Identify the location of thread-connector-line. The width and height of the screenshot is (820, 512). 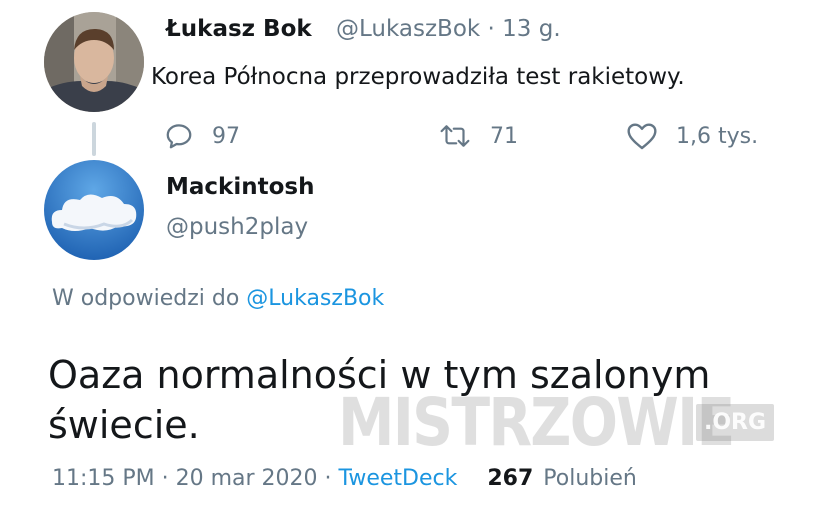
(94, 139).